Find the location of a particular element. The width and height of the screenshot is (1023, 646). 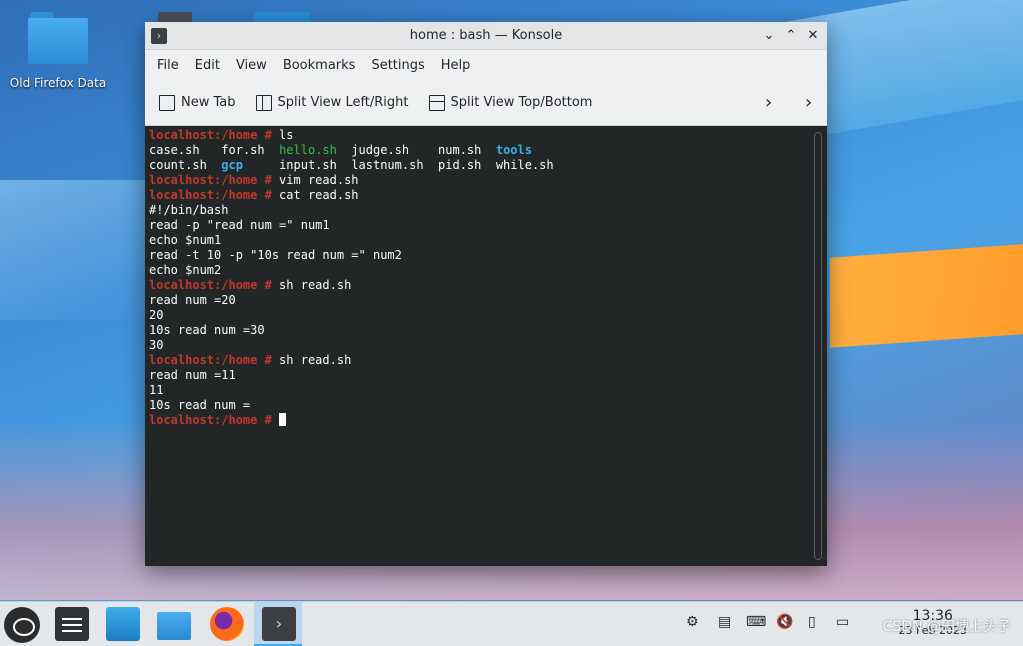

split-left-right-button: Split View Left/Right is located at coordinates (332, 102).